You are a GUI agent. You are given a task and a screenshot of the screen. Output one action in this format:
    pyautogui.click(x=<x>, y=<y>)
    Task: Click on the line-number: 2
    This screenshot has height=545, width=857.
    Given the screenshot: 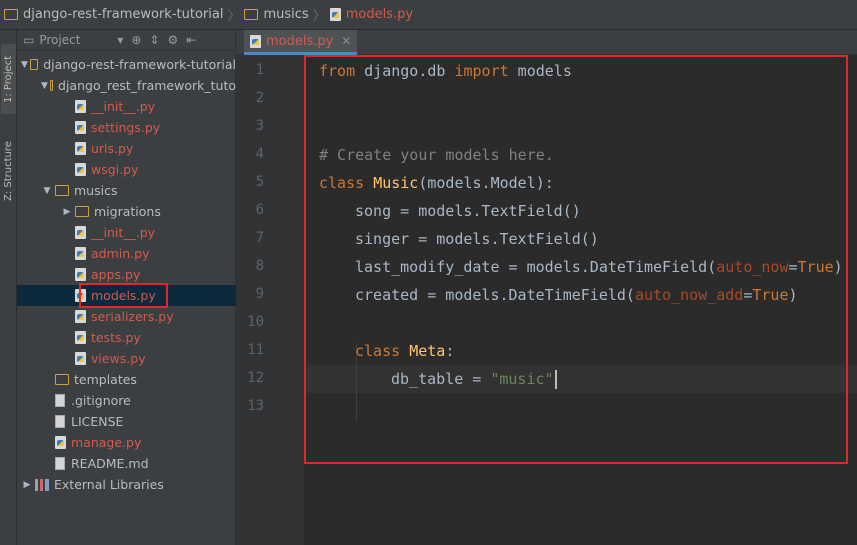 What is the action you would take?
    pyautogui.click(x=259, y=98)
    